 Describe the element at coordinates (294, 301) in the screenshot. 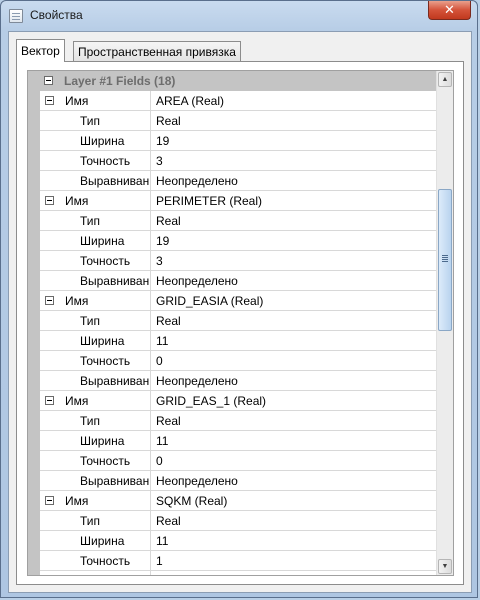

I see `field-name-value-cell: GRID_EASIA (Real)` at that location.